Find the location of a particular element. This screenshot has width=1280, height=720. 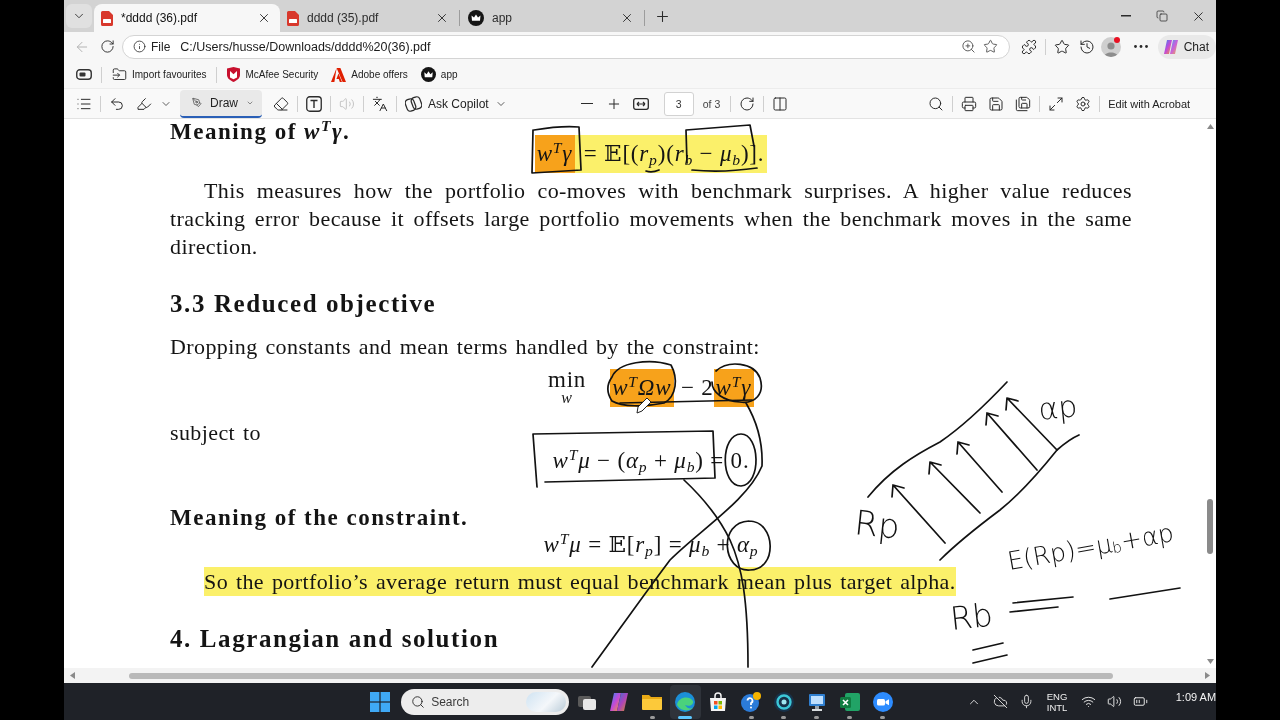

scroll-up-icon is located at coordinates (1210, 126).